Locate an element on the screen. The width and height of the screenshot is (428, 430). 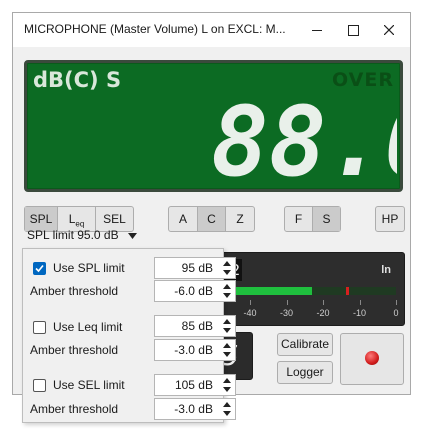
spl-limit-dropdown: SPL limit 95.0 dB is located at coordinates (82, 235).